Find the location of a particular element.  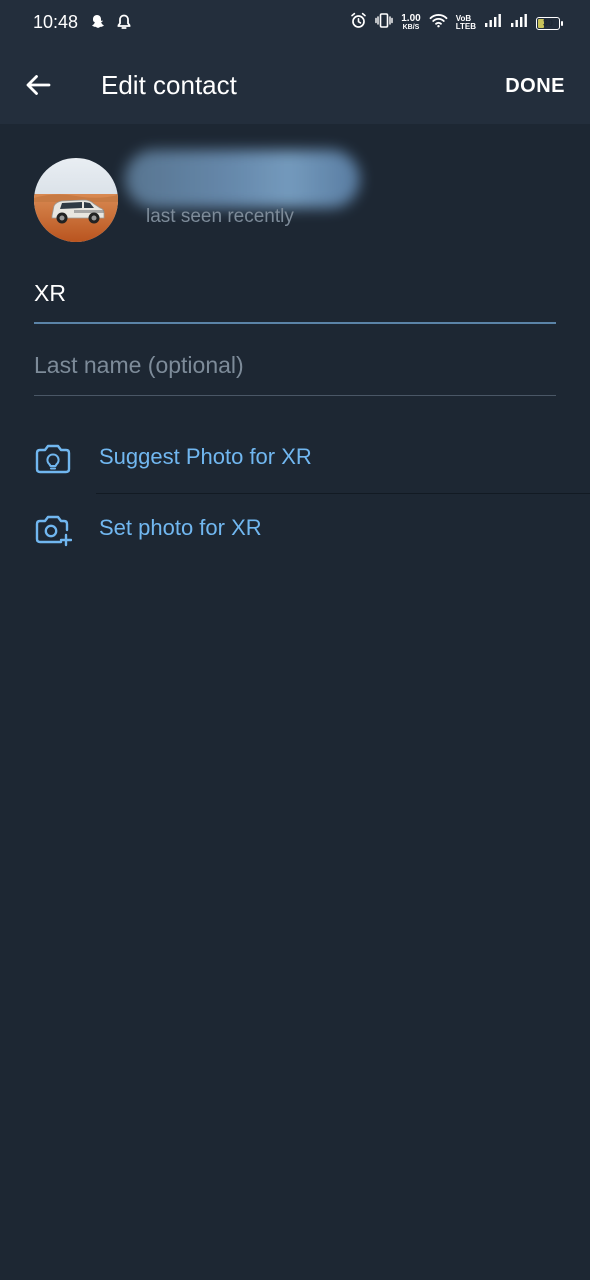

battery-level: 30 is located at coordinates (547, 23).